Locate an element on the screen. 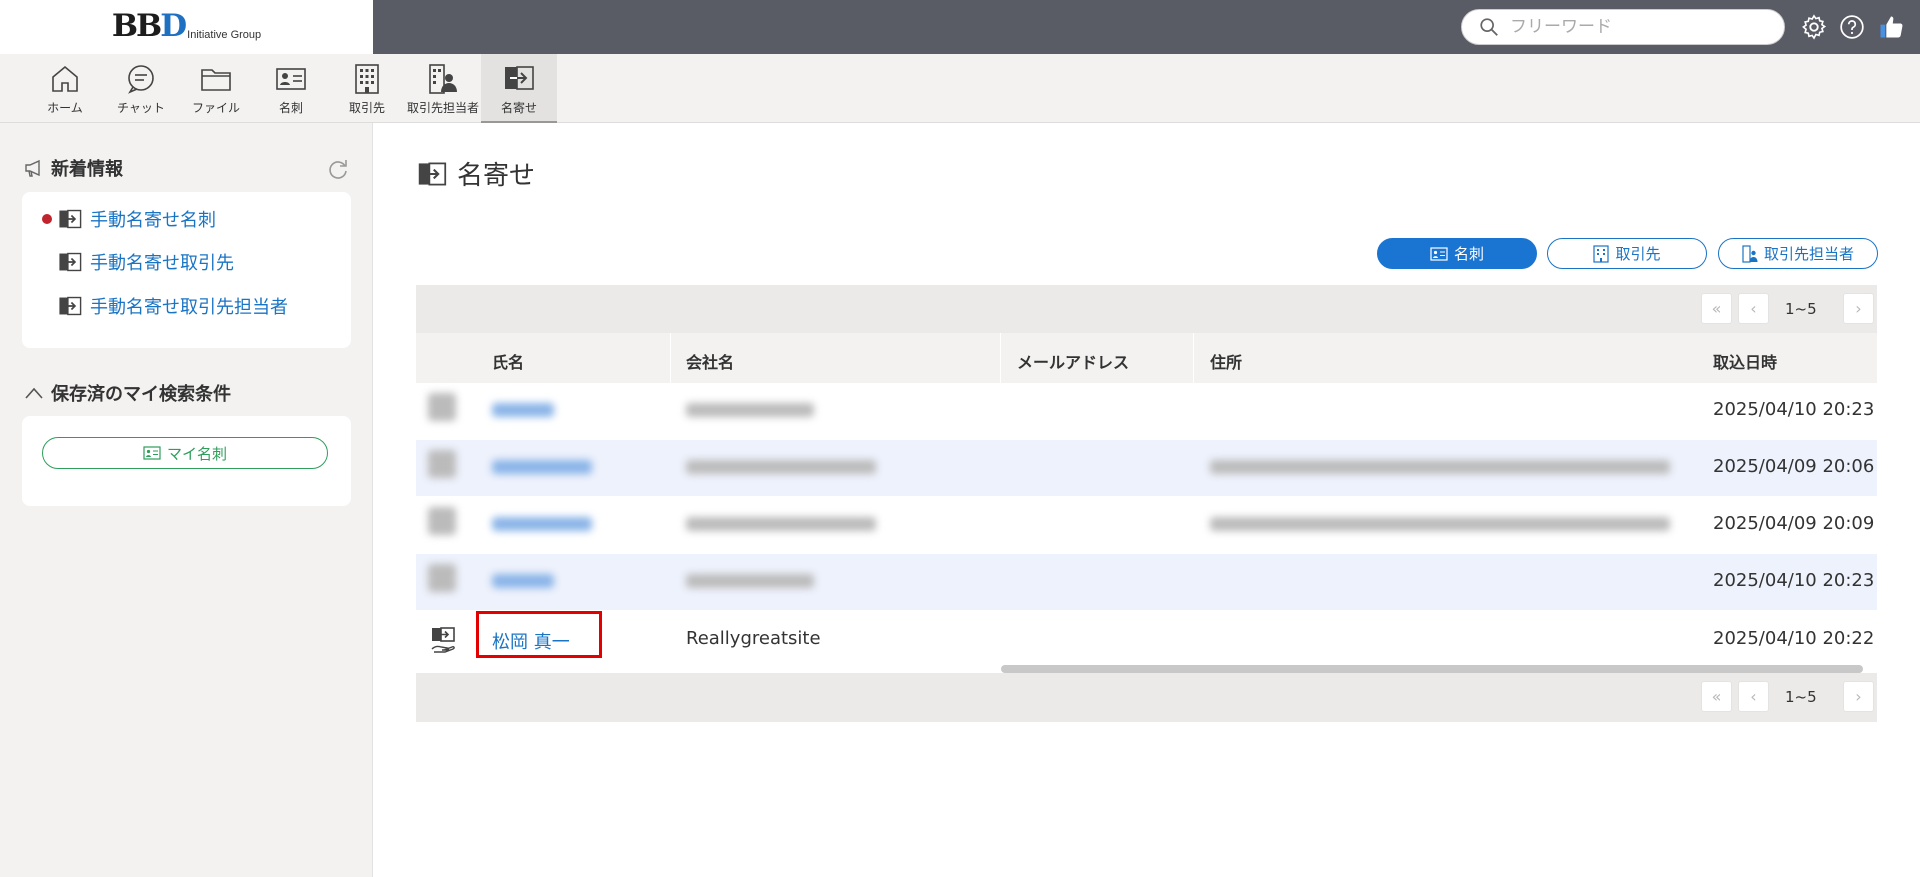 This screenshot has height=877, width=1920. nav-home: ホーム is located at coordinates (65, 88).